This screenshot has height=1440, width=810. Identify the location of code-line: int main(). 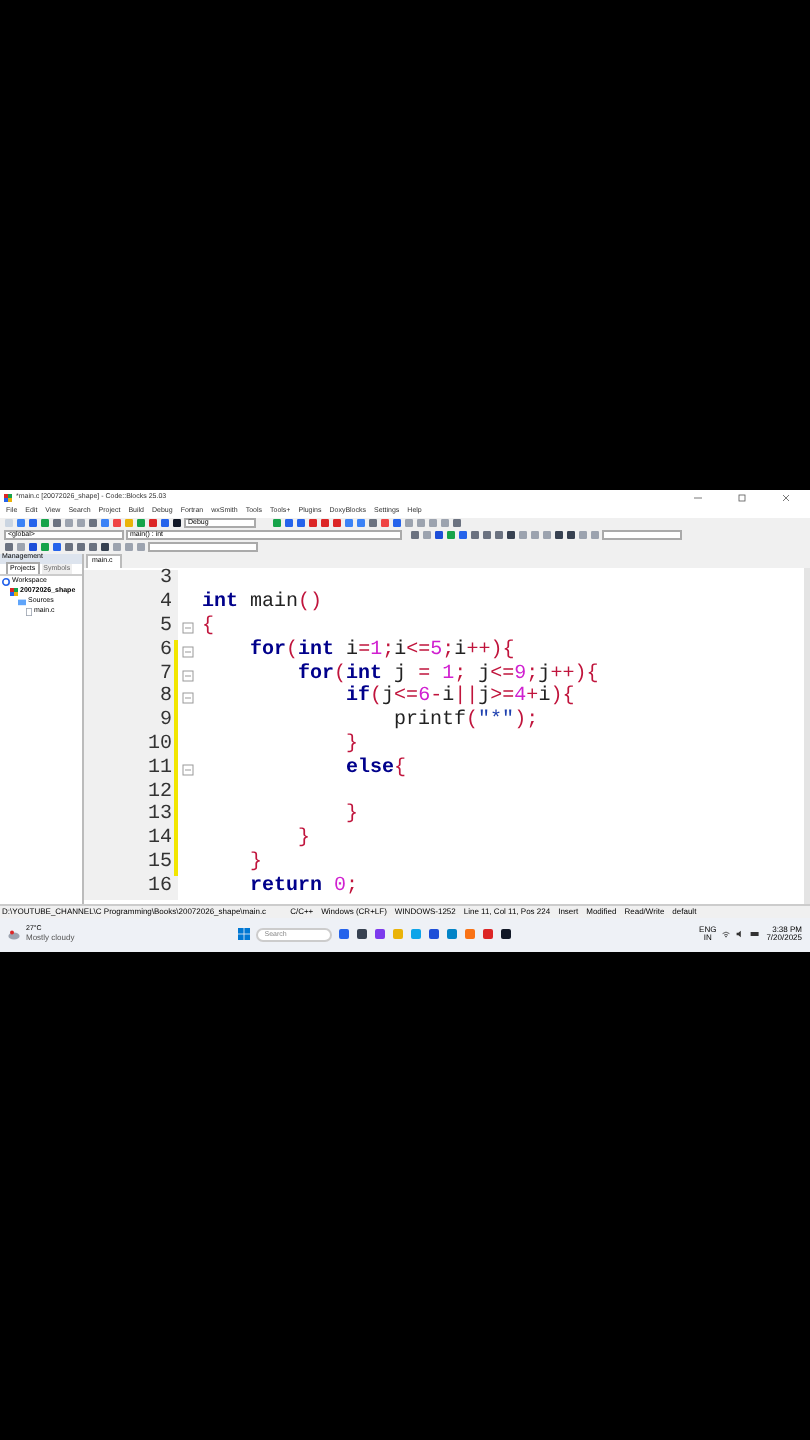
(261, 604).